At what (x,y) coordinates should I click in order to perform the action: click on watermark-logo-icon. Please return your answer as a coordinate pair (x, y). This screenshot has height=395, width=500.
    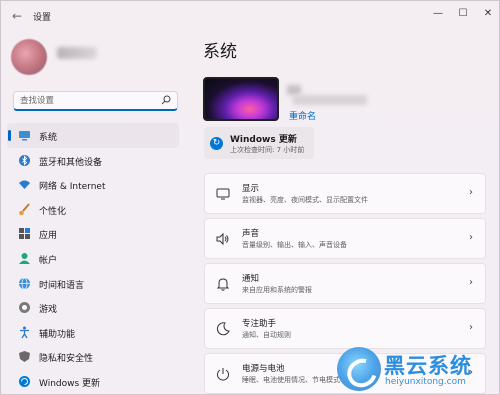
    Looking at the image, I should click on (359, 369).